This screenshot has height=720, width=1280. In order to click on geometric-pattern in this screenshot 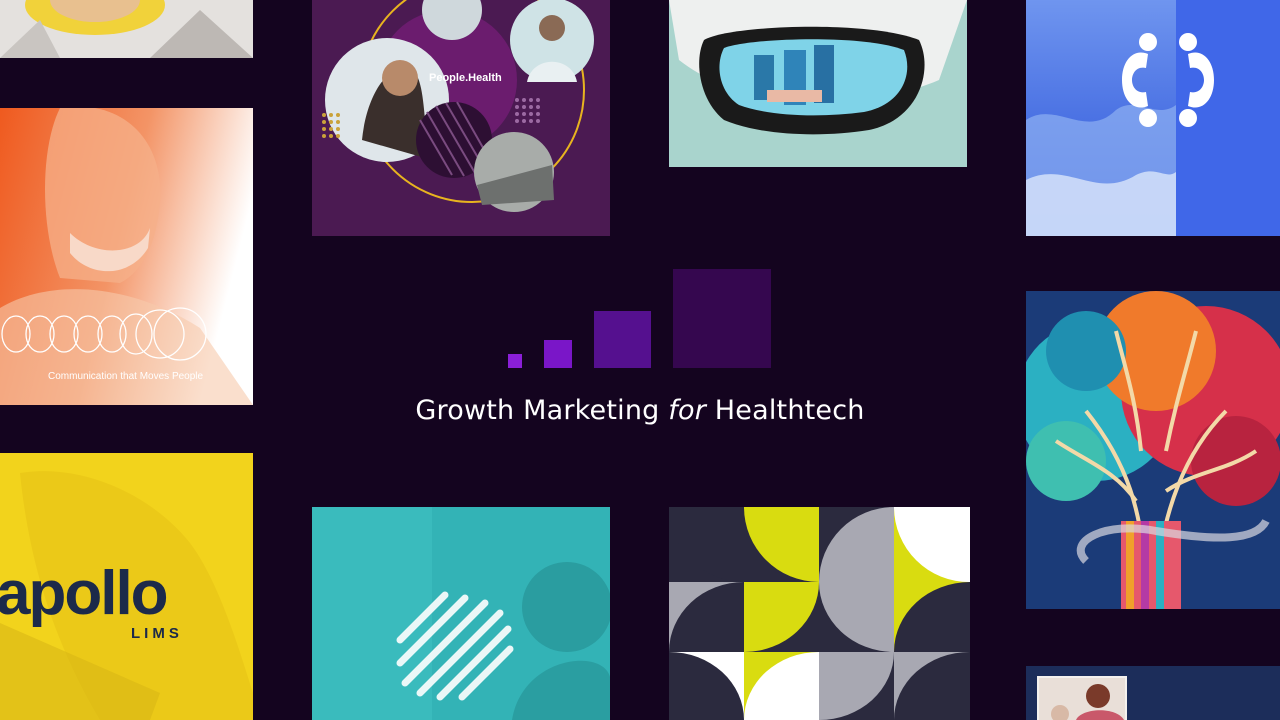, I will do `click(819, 613)`.